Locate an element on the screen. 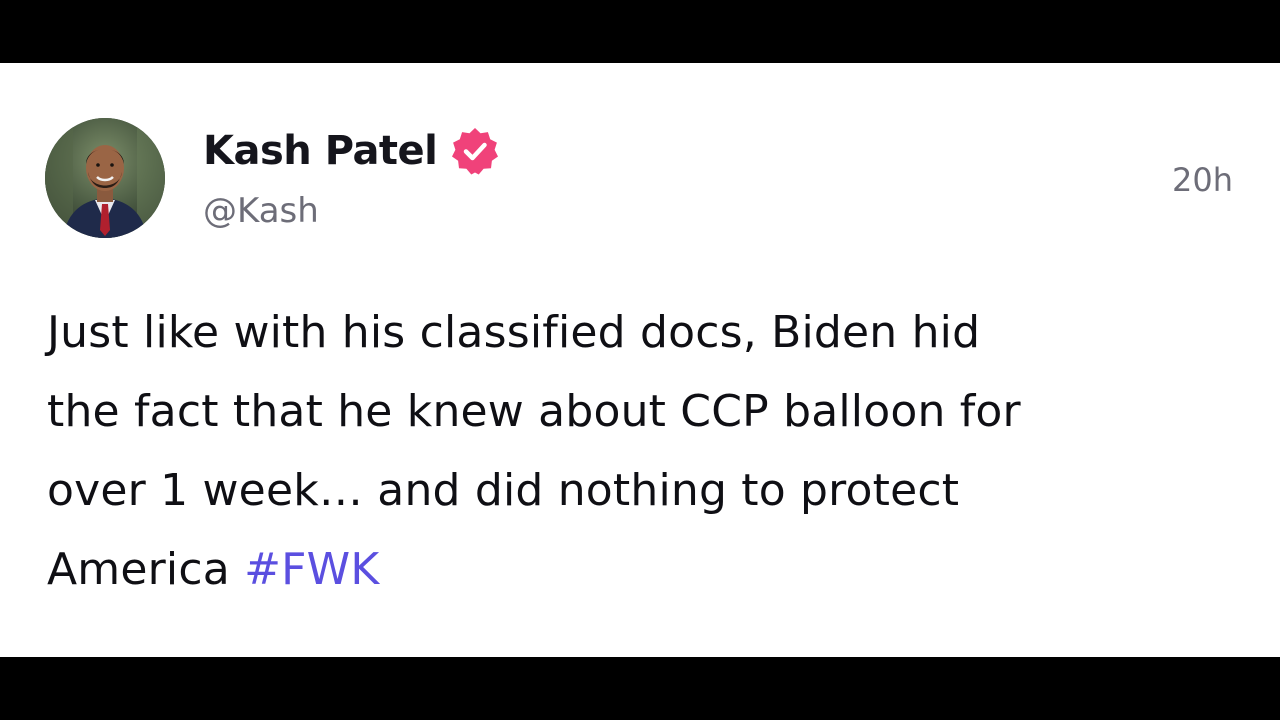 The image size is (1280, 720). avatar is located at coordinates (105, 178).